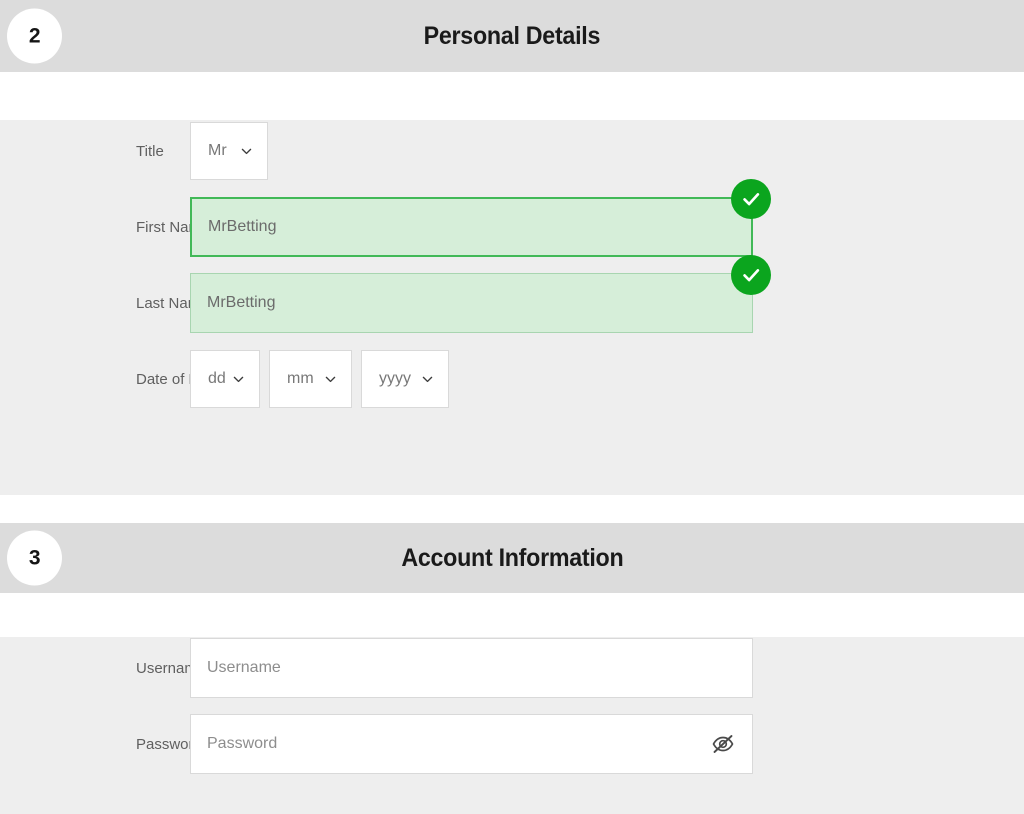 The height and width of the screenshot is (814, 1024). I want to click on label-first-name: First Name, so click(173, 227).